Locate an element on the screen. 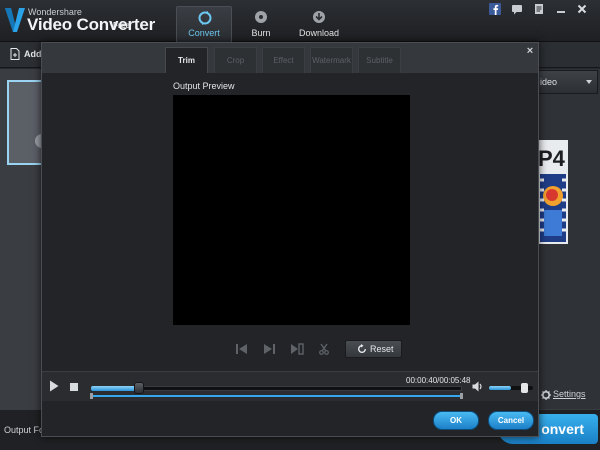 The width and height of the screenshot is (600, 450). logo-v-icon is located at coordinates (15, 20).